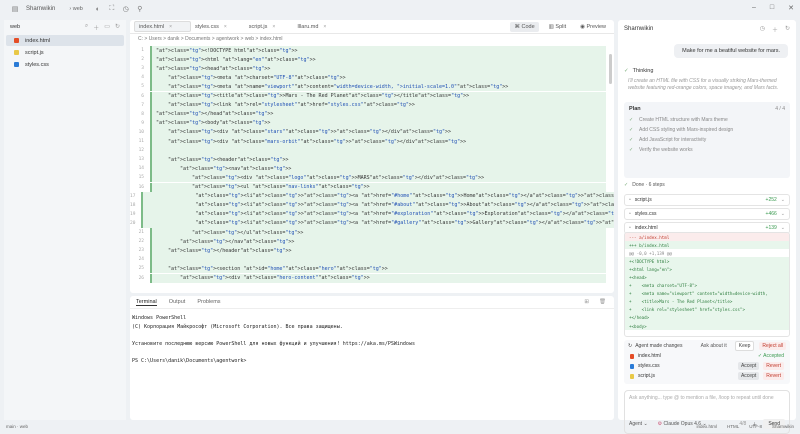 This screenshot has height=434, width=800. Describe the element at coordinates (771, 214) in the screenshot. I see `diff-count: +466` at that location.